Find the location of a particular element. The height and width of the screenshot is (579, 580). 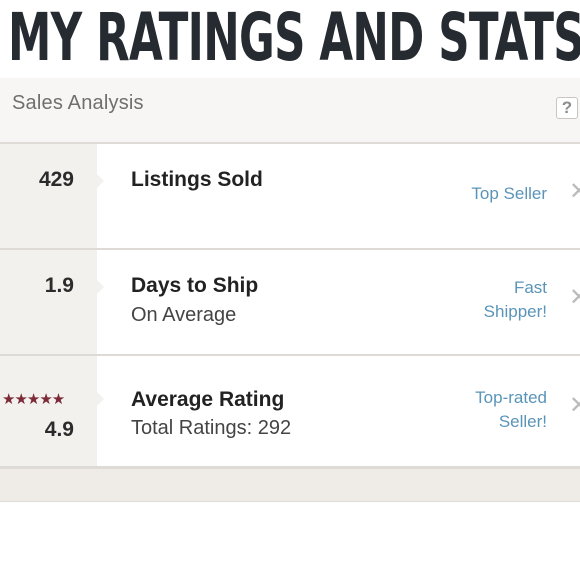

stat-badge: Top Seller is located at coordinates (509, 194).